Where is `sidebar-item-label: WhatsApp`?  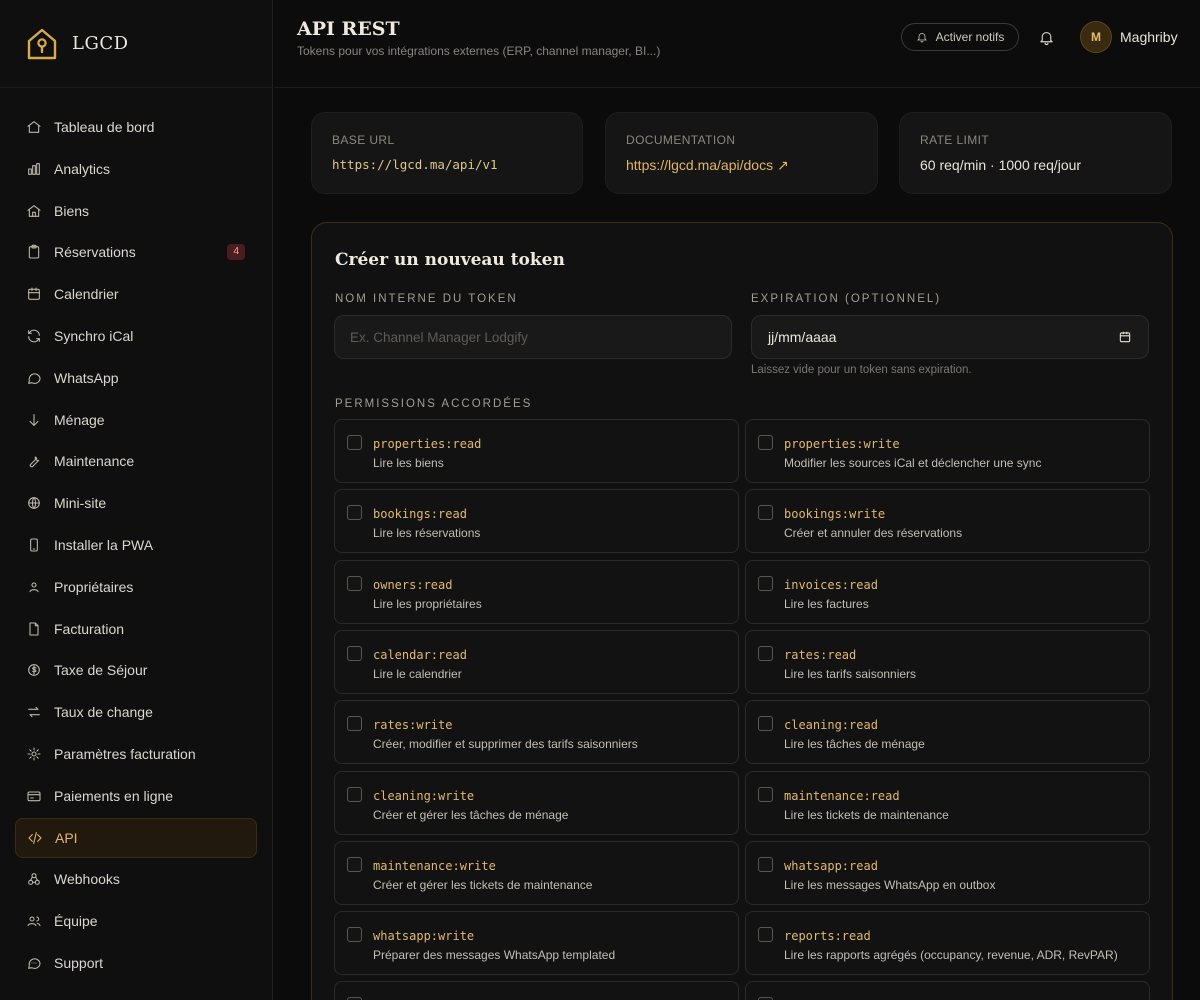 sidebar-item-label: WhatsApp is located at coordinates (86, 377).